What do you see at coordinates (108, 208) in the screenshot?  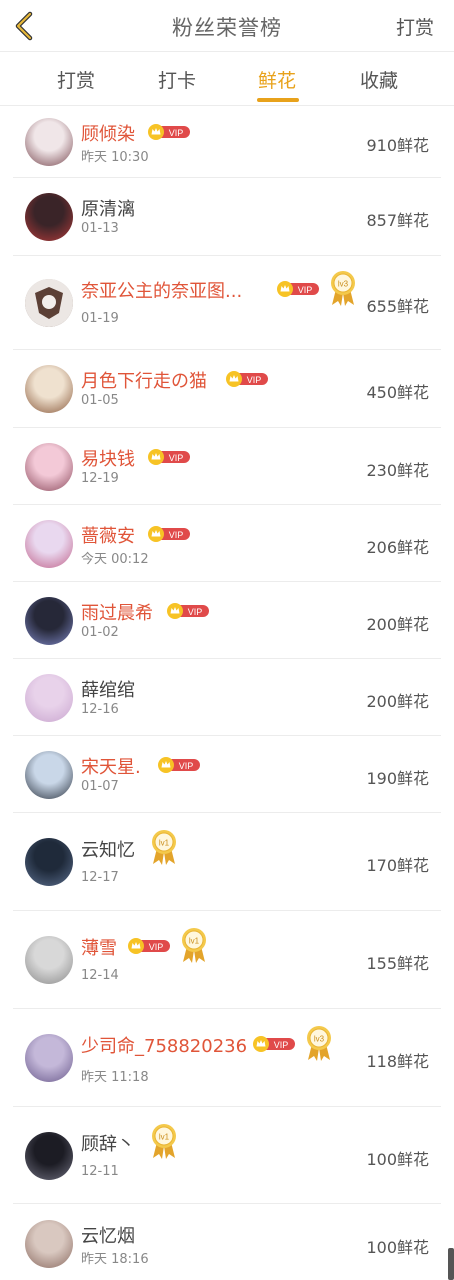 I see `user-name: 原清漓` at bounding box center [108, 208].